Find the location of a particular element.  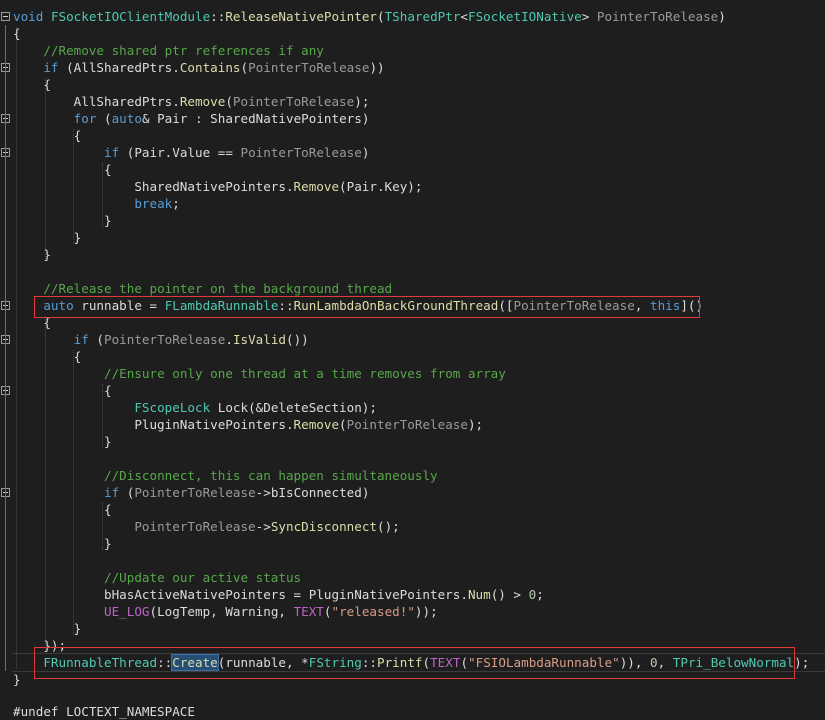

code-token: Remove is located at coordinates (316, 186).